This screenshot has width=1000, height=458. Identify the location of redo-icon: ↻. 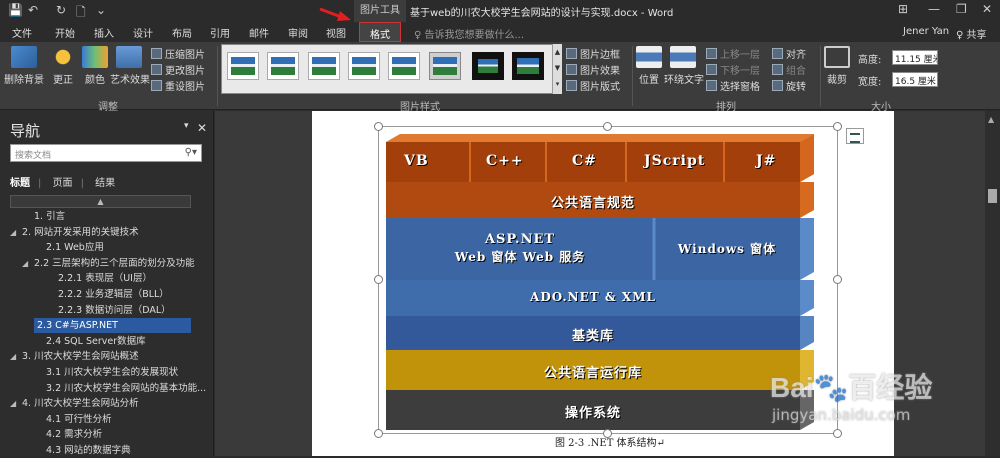
(61, 10).